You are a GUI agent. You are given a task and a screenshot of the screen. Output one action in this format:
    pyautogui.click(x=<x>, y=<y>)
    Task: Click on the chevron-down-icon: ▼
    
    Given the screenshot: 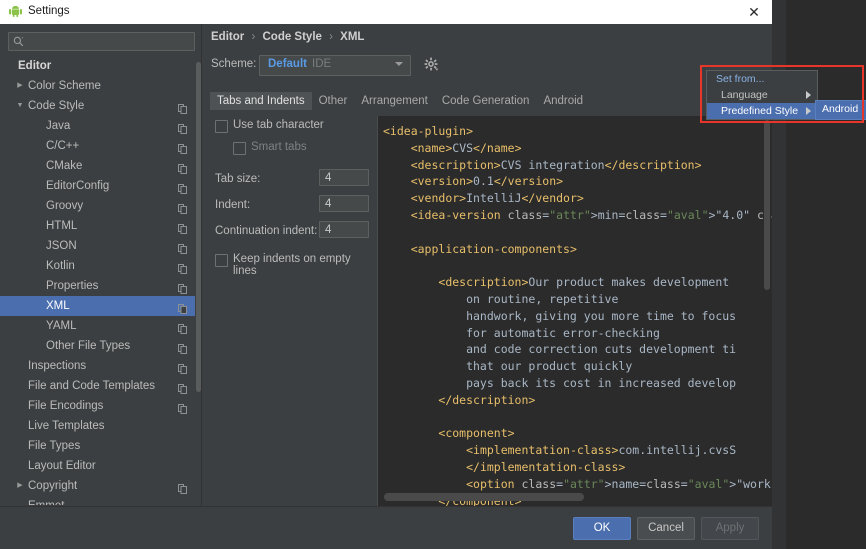 What is the action you would take?
    pyautogui.click(x=20, y=106)
    